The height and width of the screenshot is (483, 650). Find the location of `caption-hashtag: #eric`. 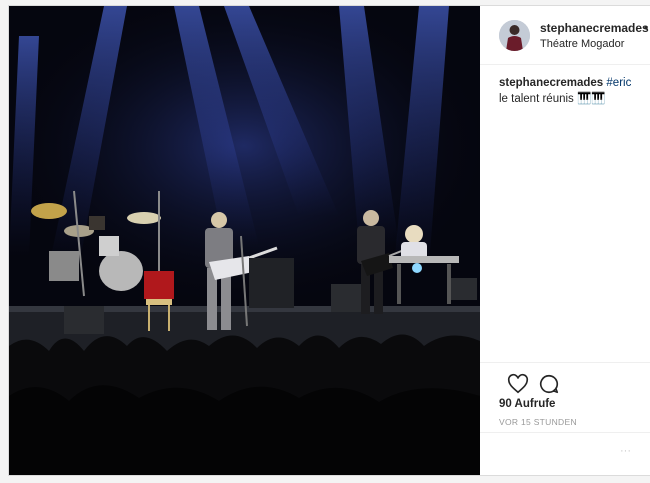

caption-hashtag: #eric is located at coordinates (618, 83).